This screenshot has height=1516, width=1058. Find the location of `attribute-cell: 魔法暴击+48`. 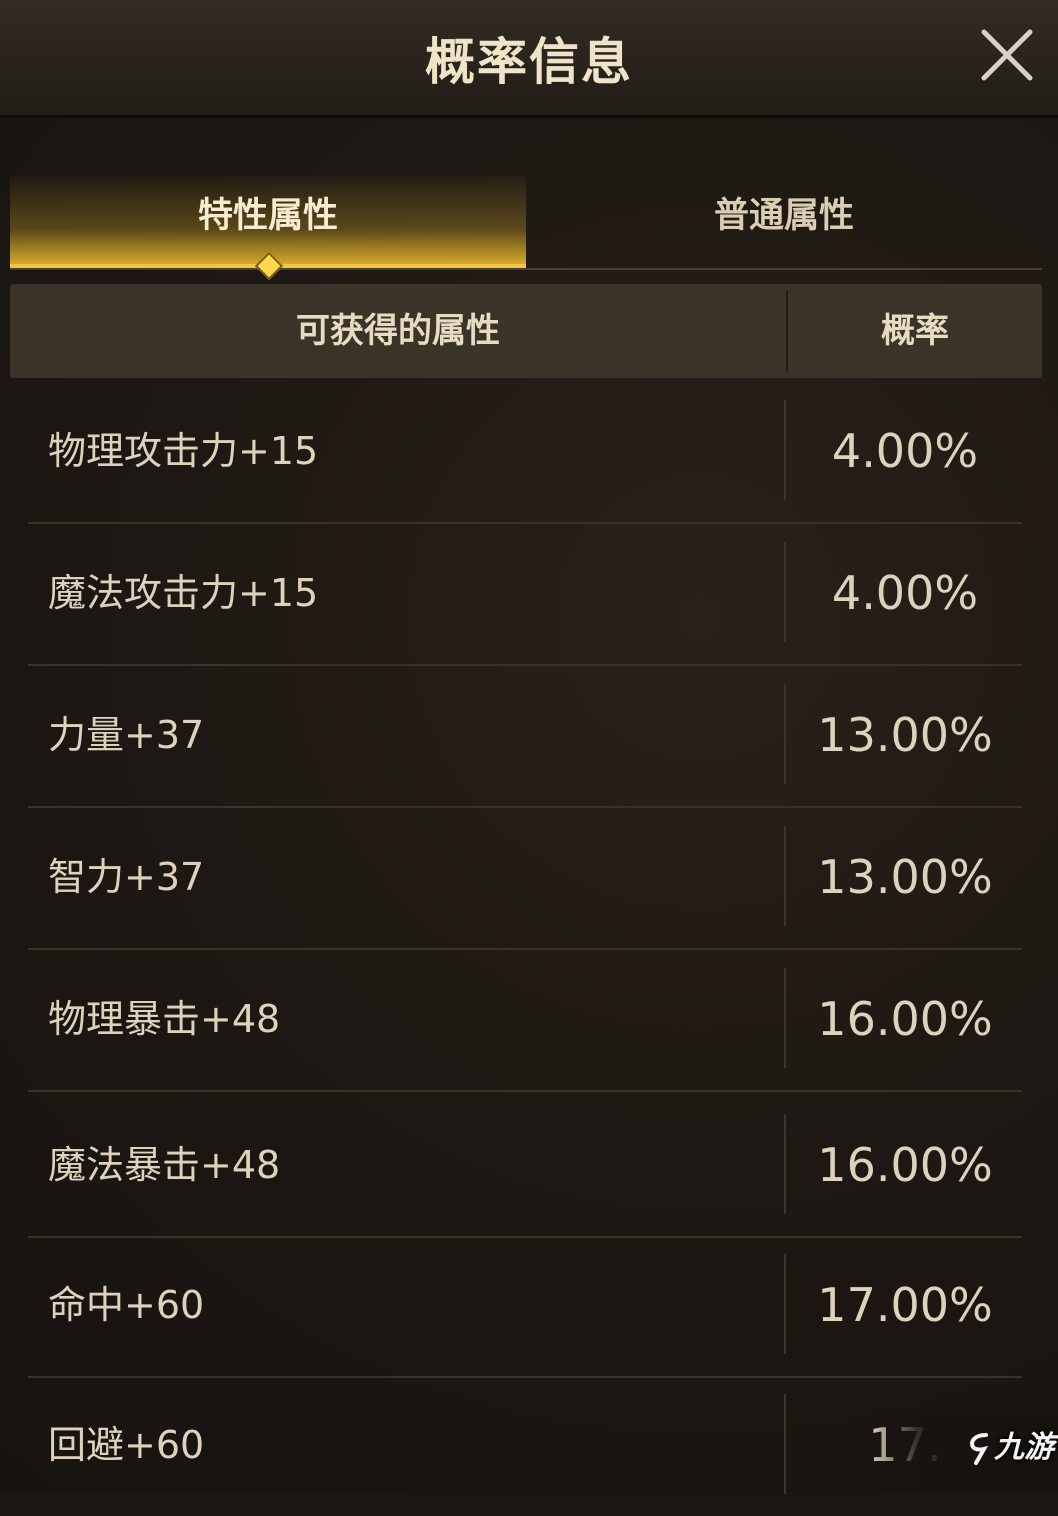

attribute-cell: 魔法暴击+48 is located at coordinates (164, 1165).